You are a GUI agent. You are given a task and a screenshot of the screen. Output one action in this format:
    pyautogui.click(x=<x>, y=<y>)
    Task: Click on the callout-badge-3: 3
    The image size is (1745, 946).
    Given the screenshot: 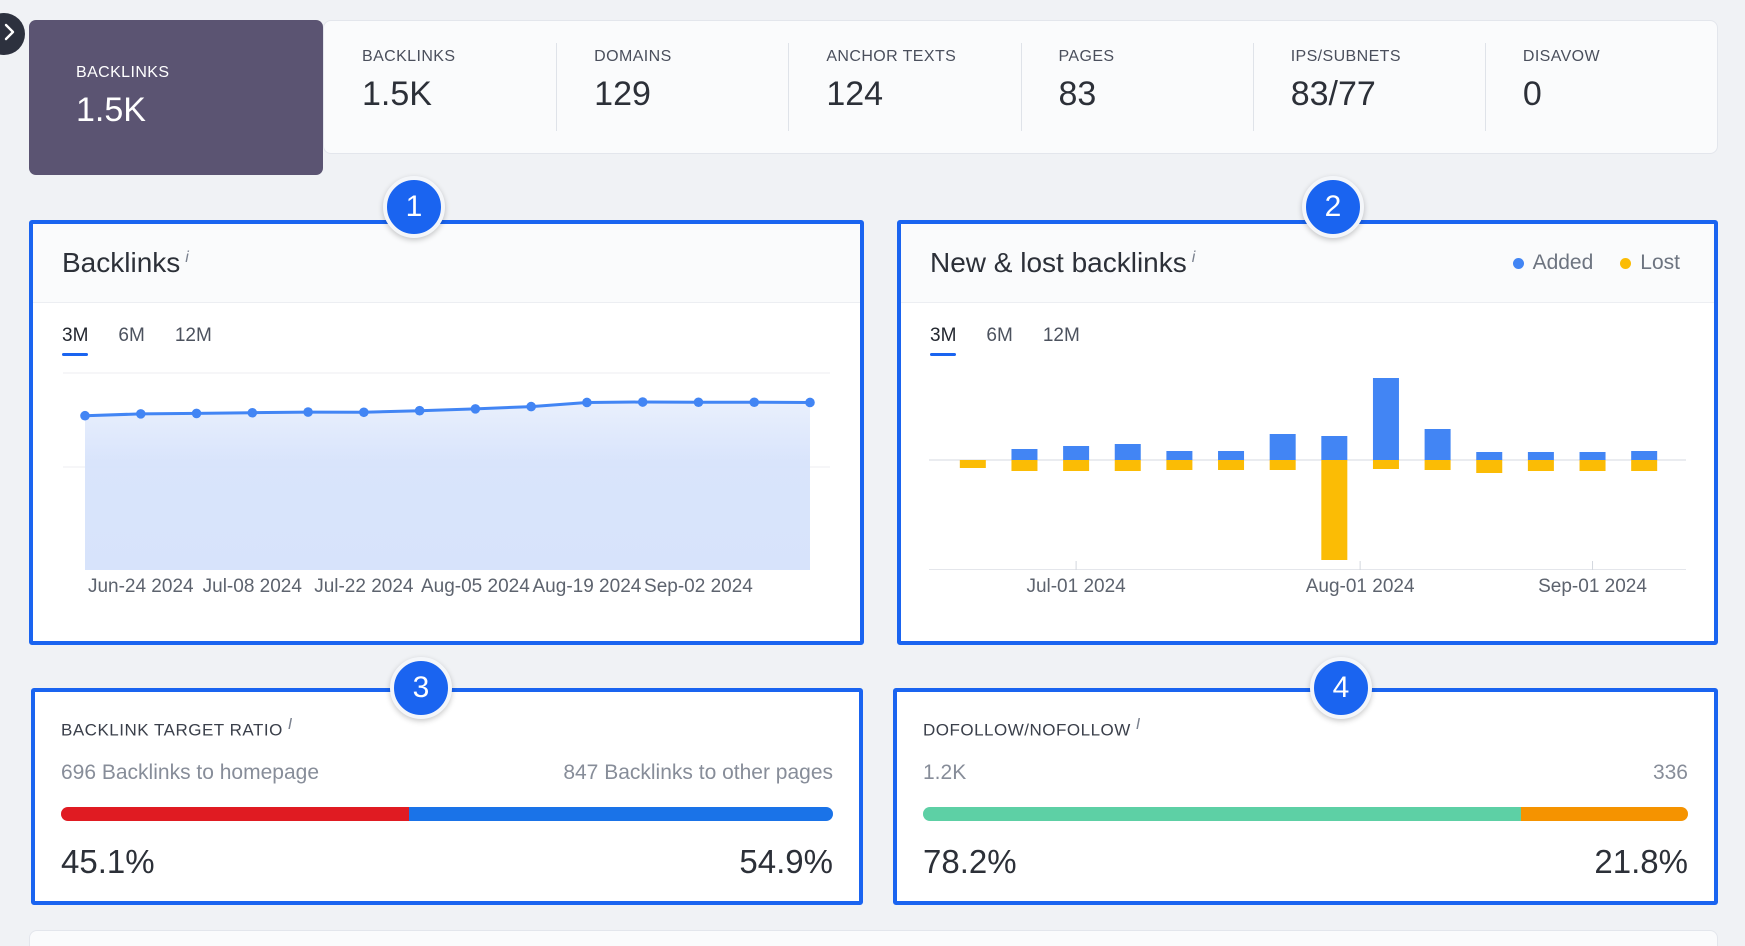 What is the action you would take?
    pyautogui.click(x=421, y=688)
    